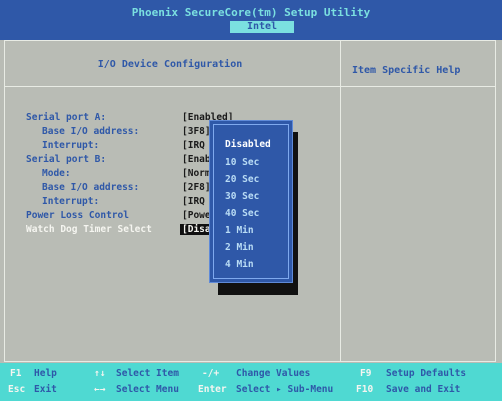 The image size is (502, 401). What do you see at coordinates (242, 196) in the screenshot?
I see `popup-option-30-sec: 30 Sec` at bounding box center [242, 196].